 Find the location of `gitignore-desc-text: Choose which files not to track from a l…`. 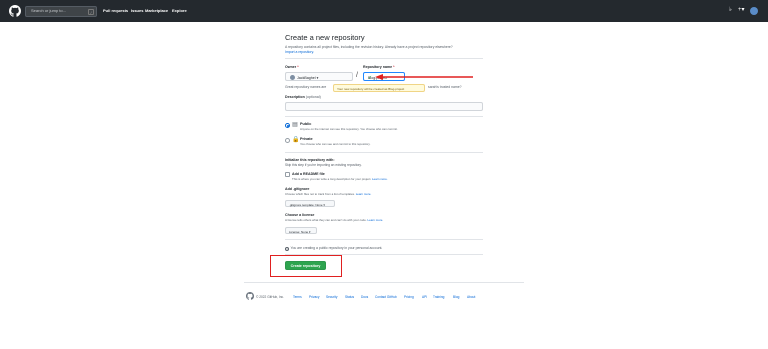

gitignore-desc-text: Choose which files not to track from a l… is located at coordinates (320, 194).